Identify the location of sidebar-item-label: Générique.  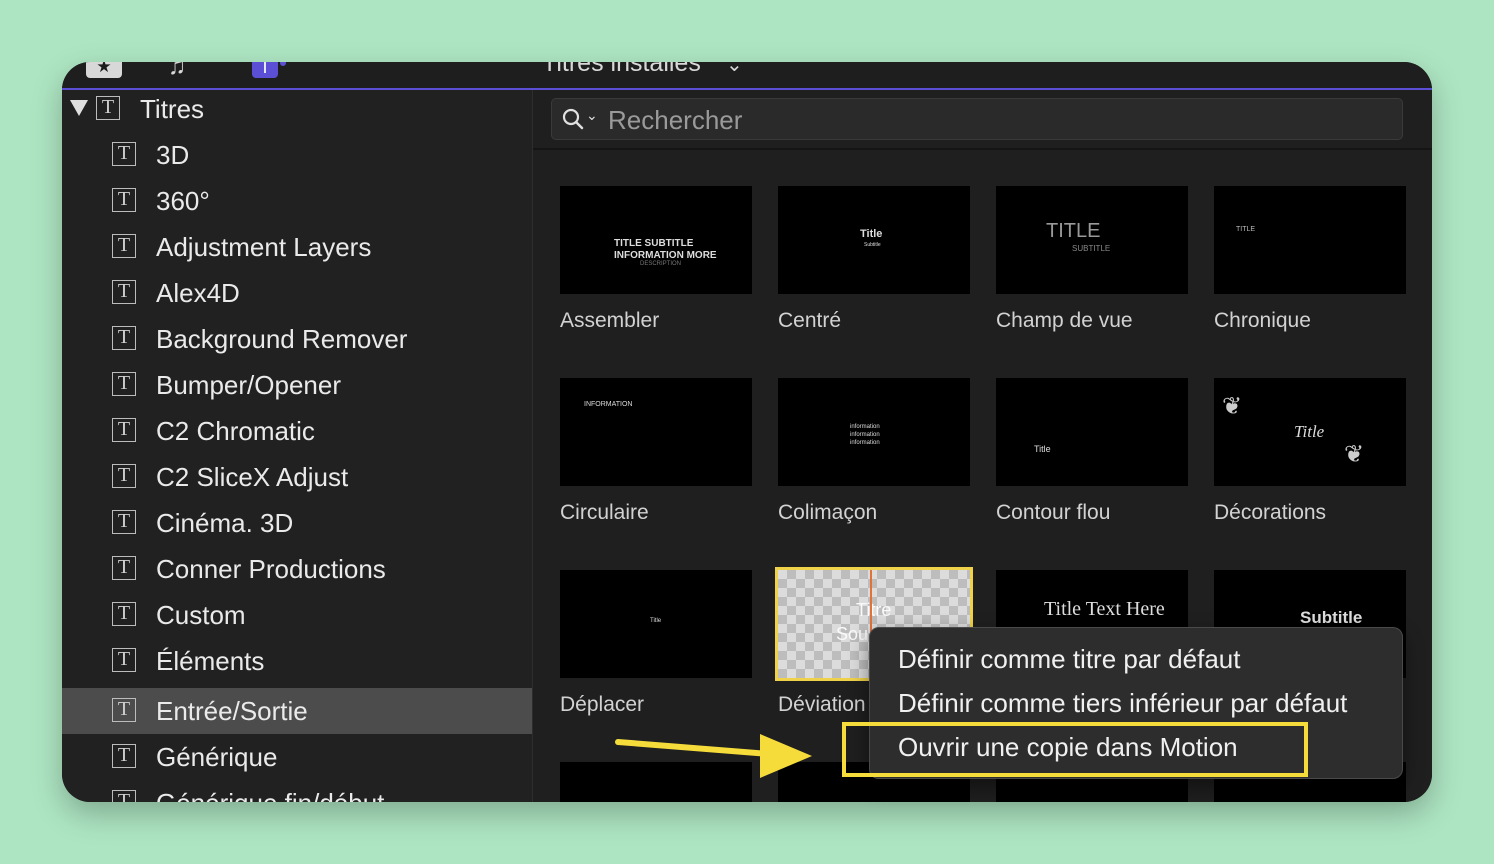
(217, 757).